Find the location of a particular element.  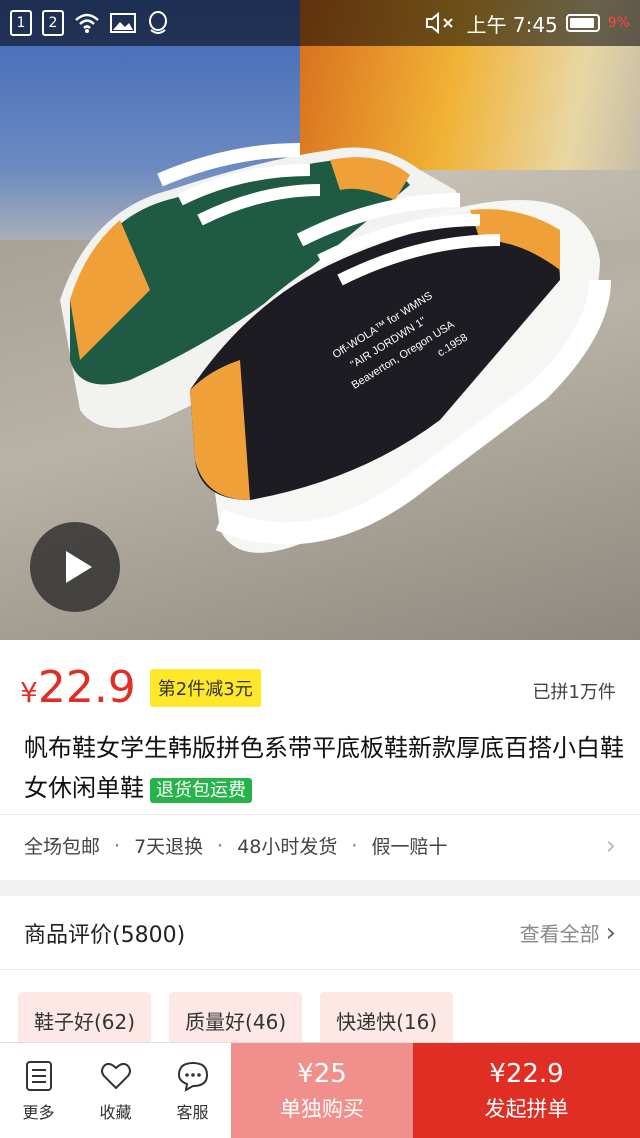

service-7day-return: 7天退换 is located at coordinates (169, 847).